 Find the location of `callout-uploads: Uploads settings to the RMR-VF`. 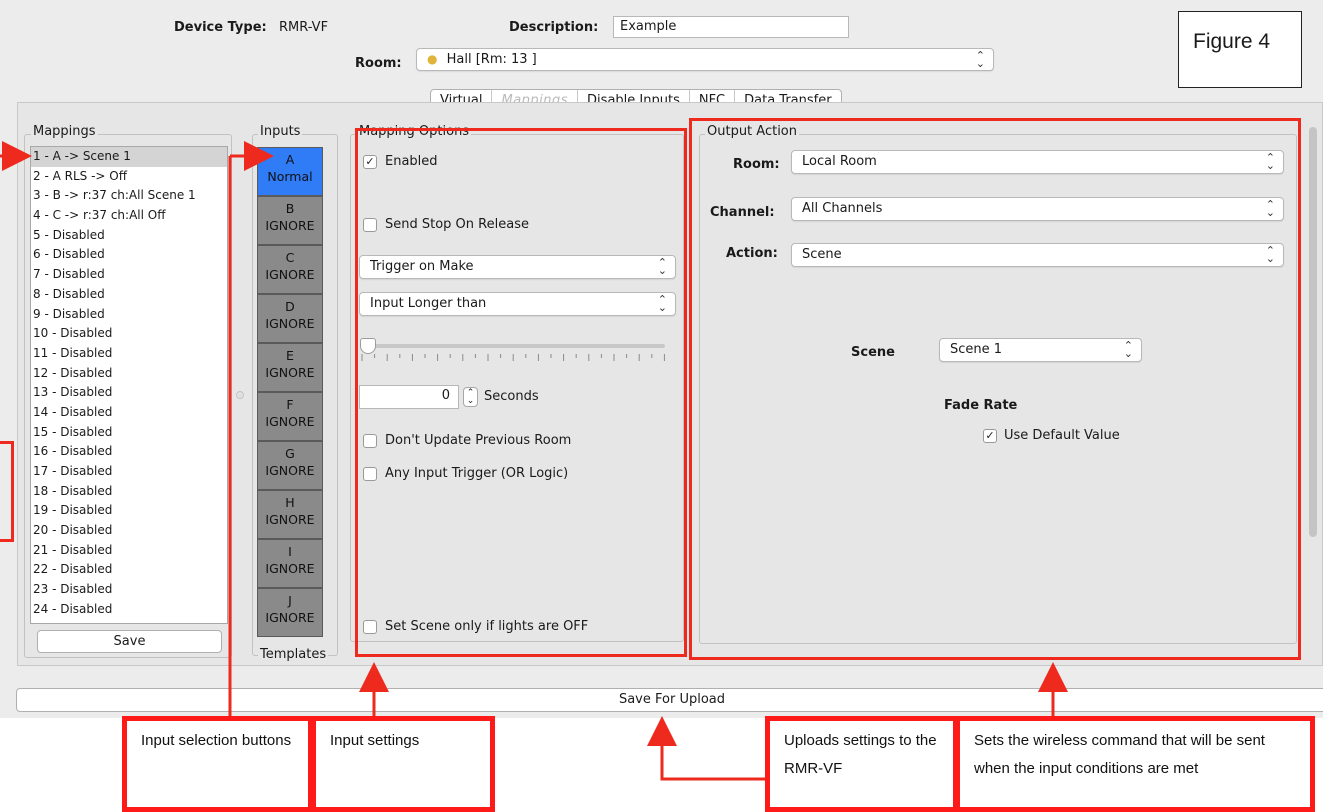

callout-uploads: Uploads settings to the RMR-VF is located at coordinates (861, 764).